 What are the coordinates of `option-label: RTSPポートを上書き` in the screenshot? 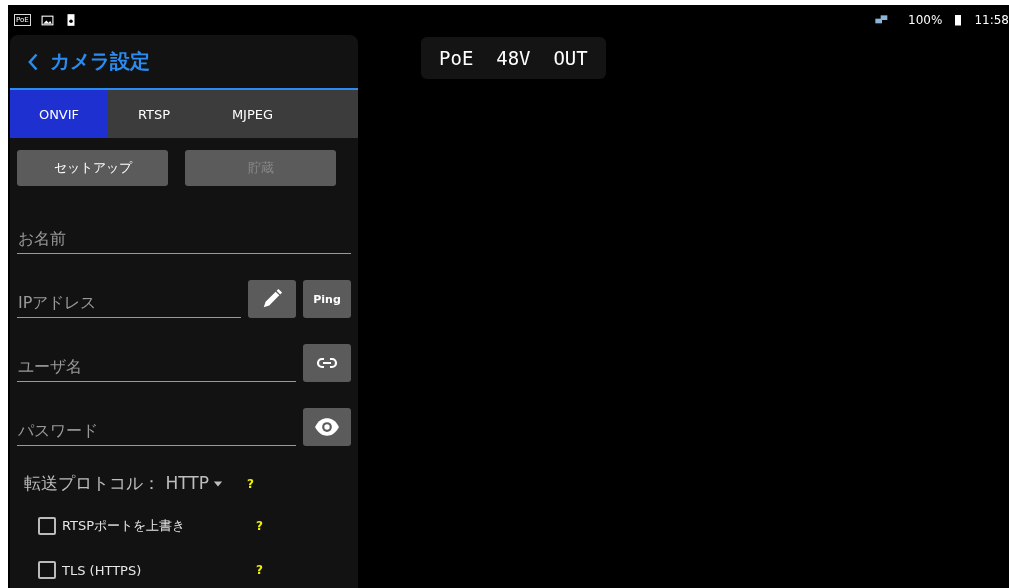 It's located at (124, 526).